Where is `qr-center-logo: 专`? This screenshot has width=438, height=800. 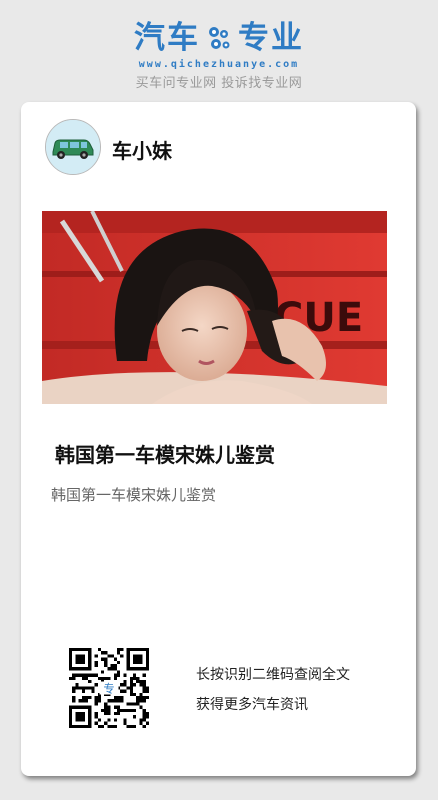 qr-center-logo: 专 is located at coordinates (108, 688).